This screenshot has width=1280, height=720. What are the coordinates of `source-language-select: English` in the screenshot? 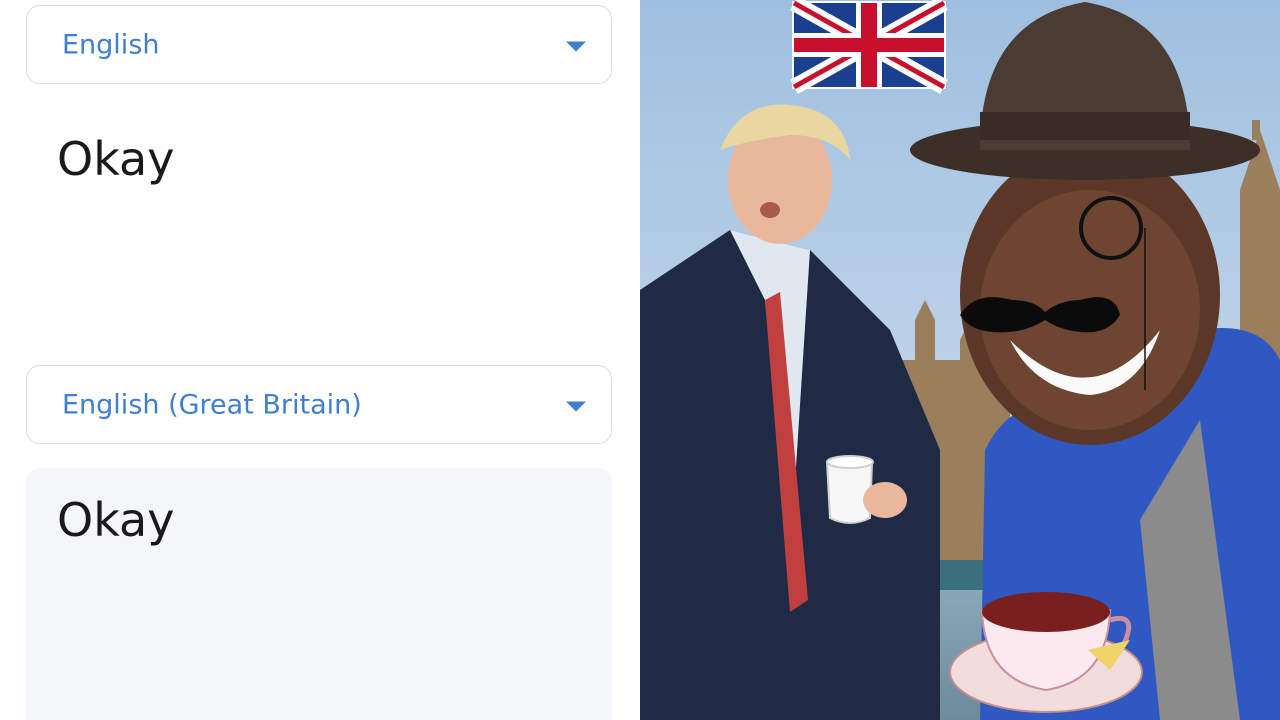 It's located at (319, 44).